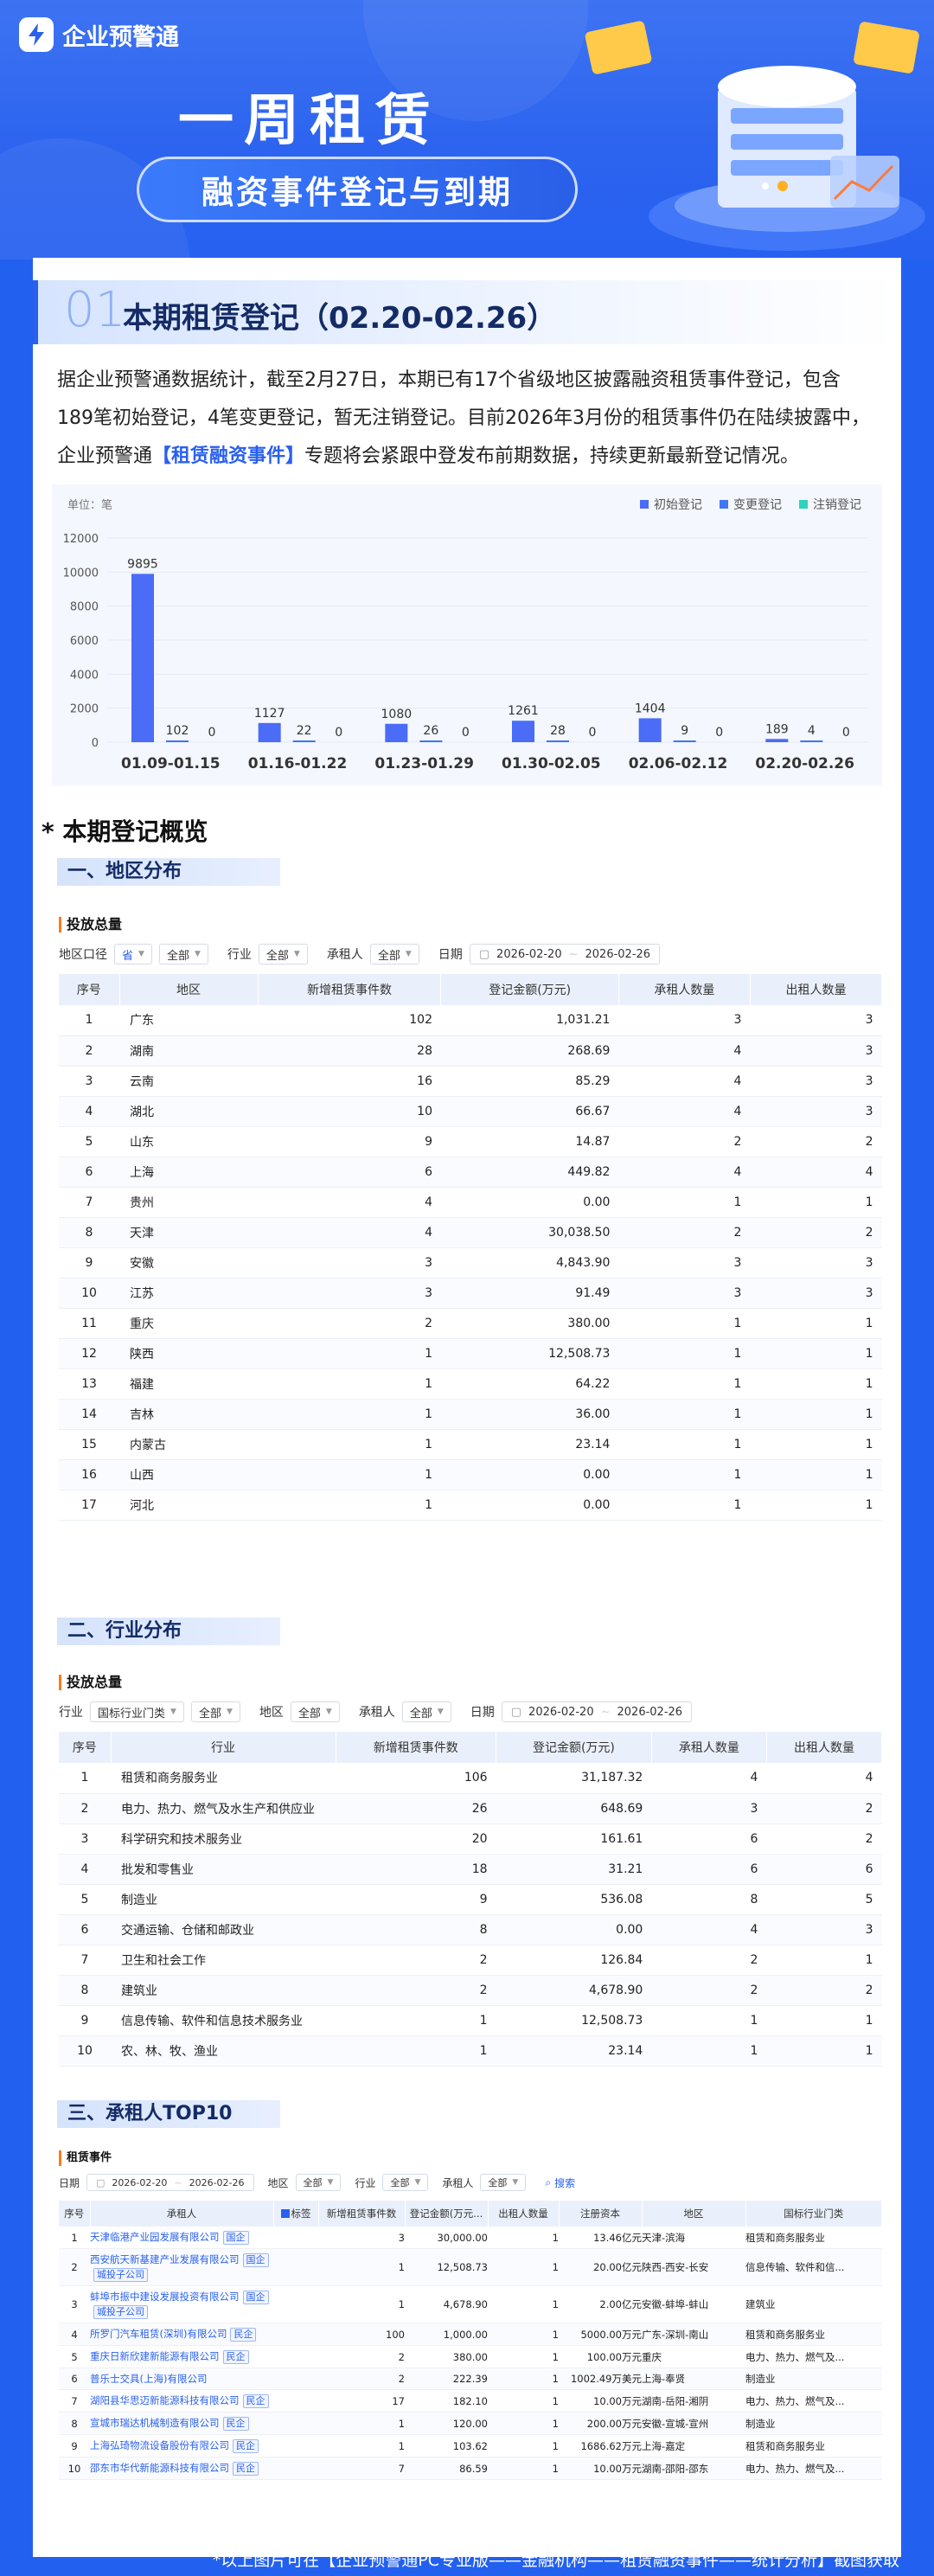  I want to click on lessee-name-cell: 所罗门汽车租赁(深圳)有限公司 民企, so click(204, 2334).